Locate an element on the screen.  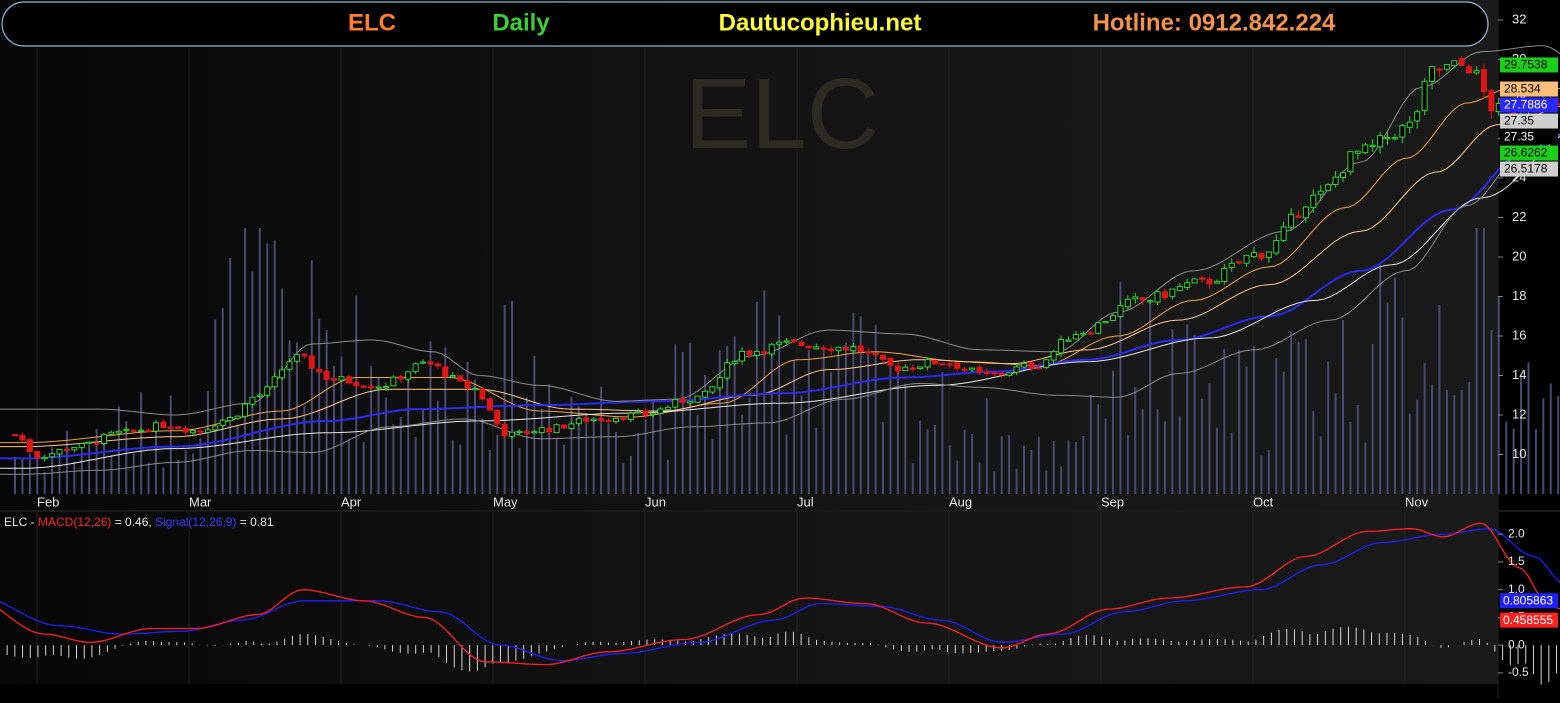
macd-tag-label: 0.458555 is located at coordinates (1528, 620).